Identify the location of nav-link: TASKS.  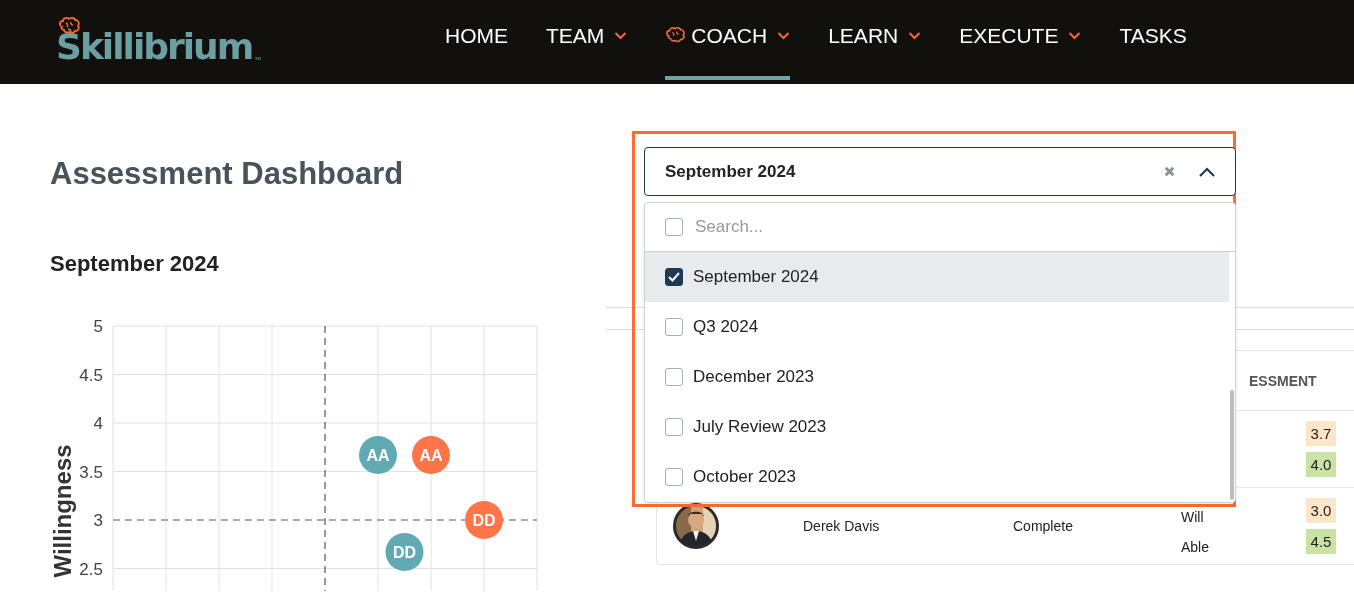
(1153, 40).